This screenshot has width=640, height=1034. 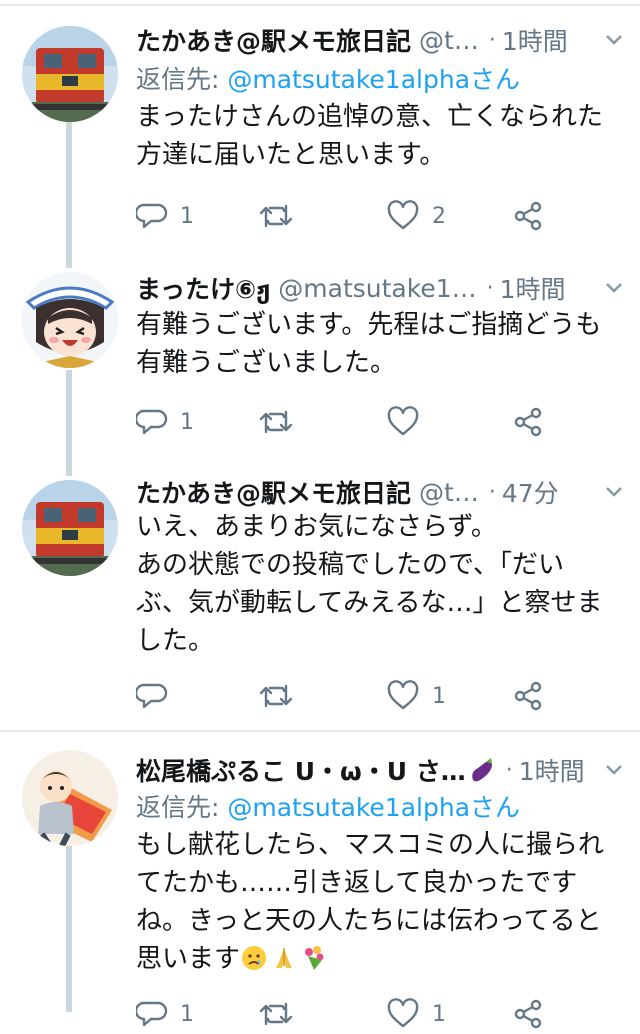 What do you see at coordinates (482, 770) in the screenshot?
I see `eggplant-emoji` at bounding box center [482, 770].